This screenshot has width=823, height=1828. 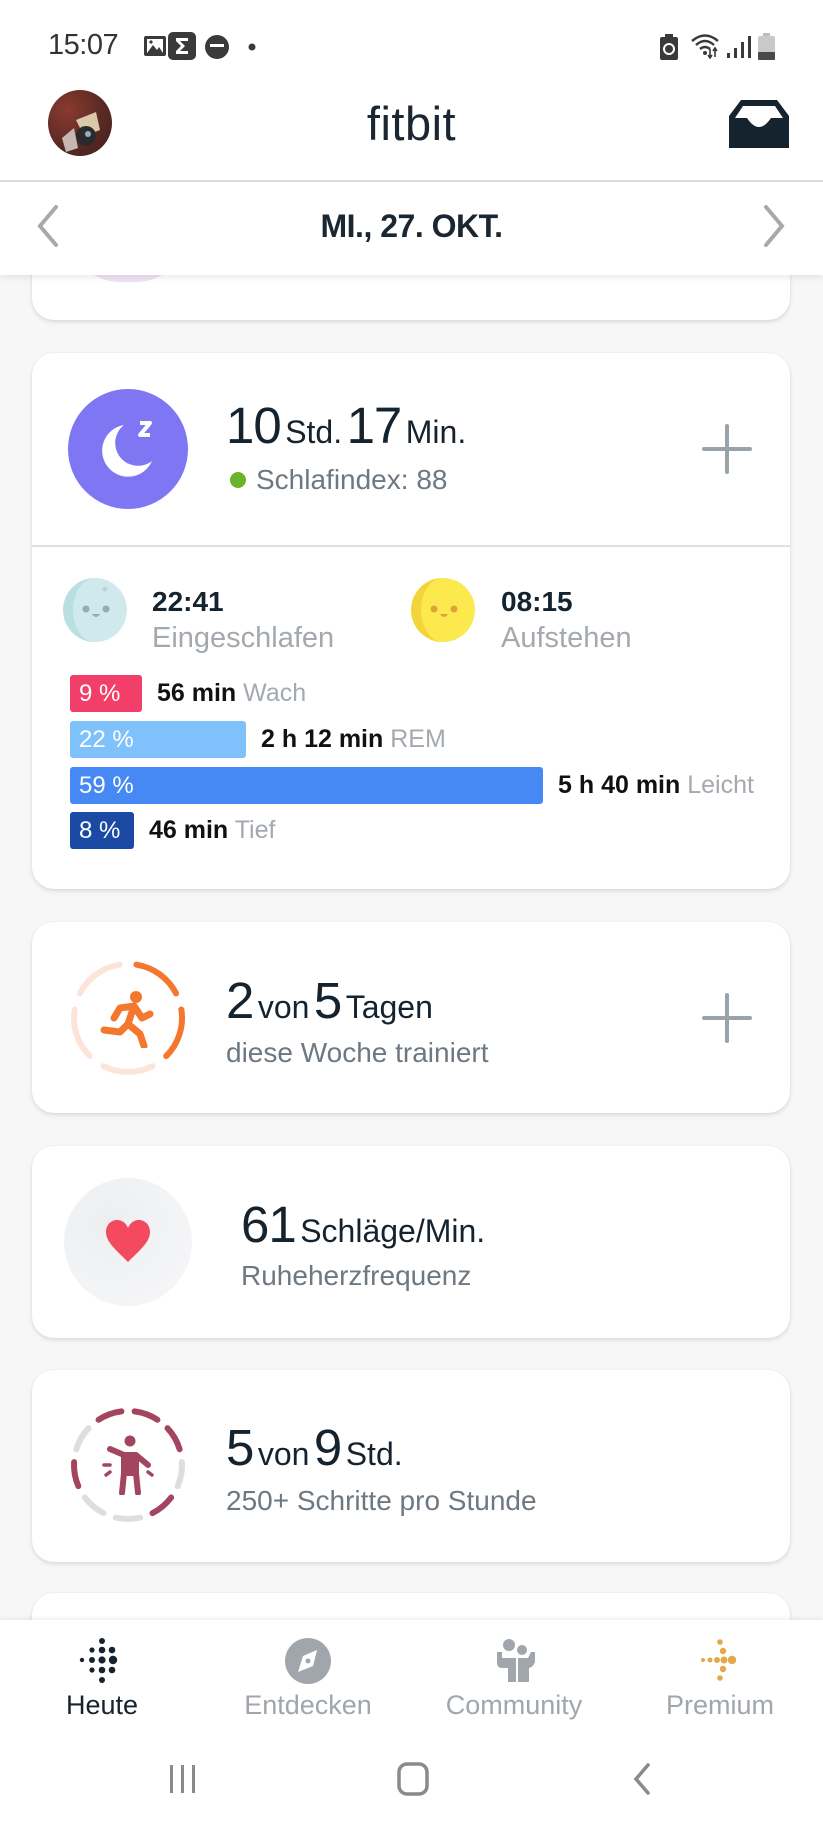 I want to click on stage-name: Tief, so click(x=252, y=830).